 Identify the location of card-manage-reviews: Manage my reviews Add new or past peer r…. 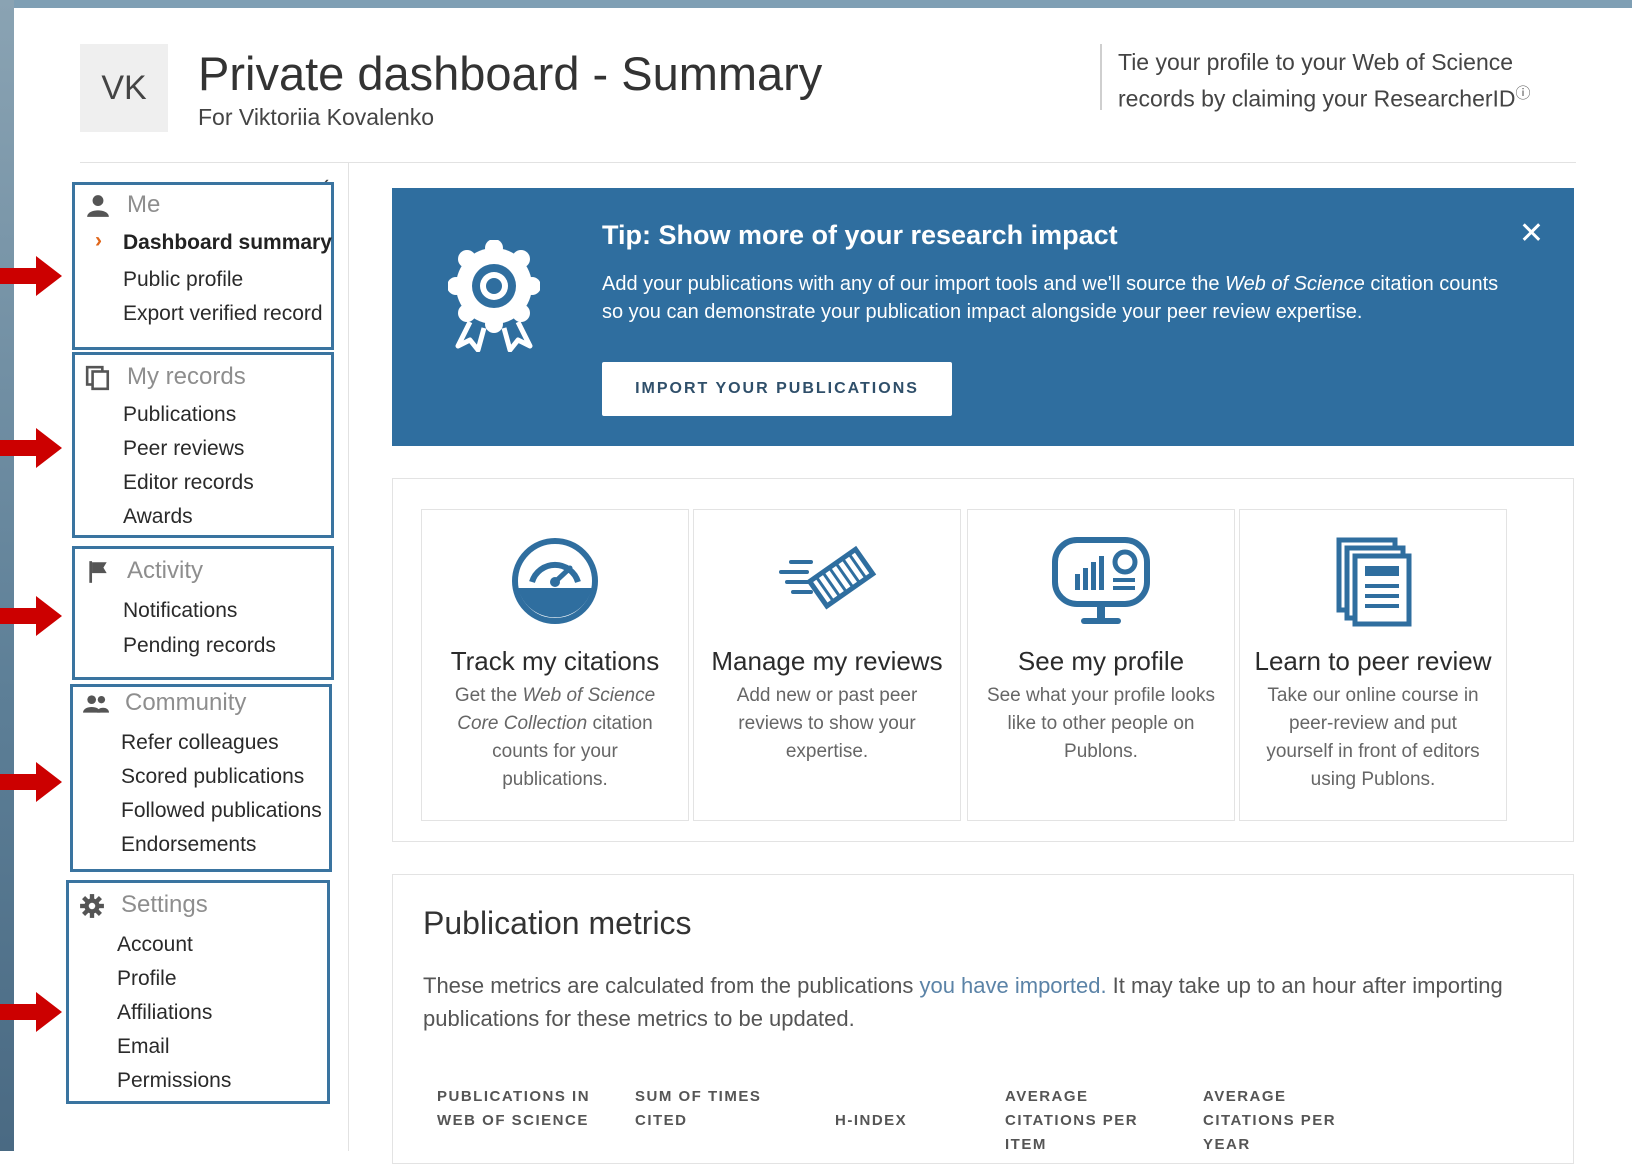
(827, 665).